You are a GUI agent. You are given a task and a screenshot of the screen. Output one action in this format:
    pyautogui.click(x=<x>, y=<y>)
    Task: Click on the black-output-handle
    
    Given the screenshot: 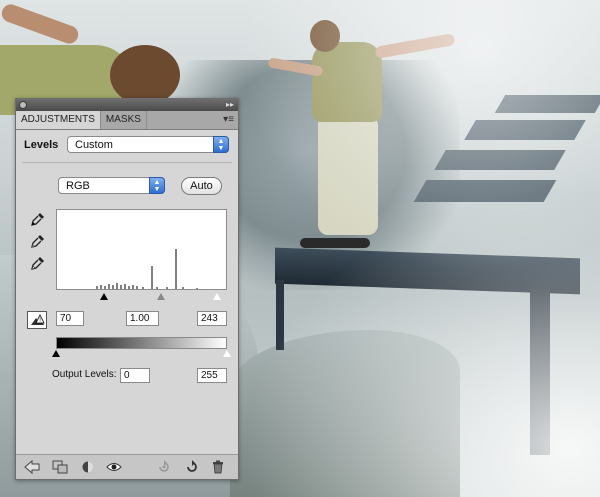 What is the action you would take?
    pyautogui.click(x=56, y=353)
    